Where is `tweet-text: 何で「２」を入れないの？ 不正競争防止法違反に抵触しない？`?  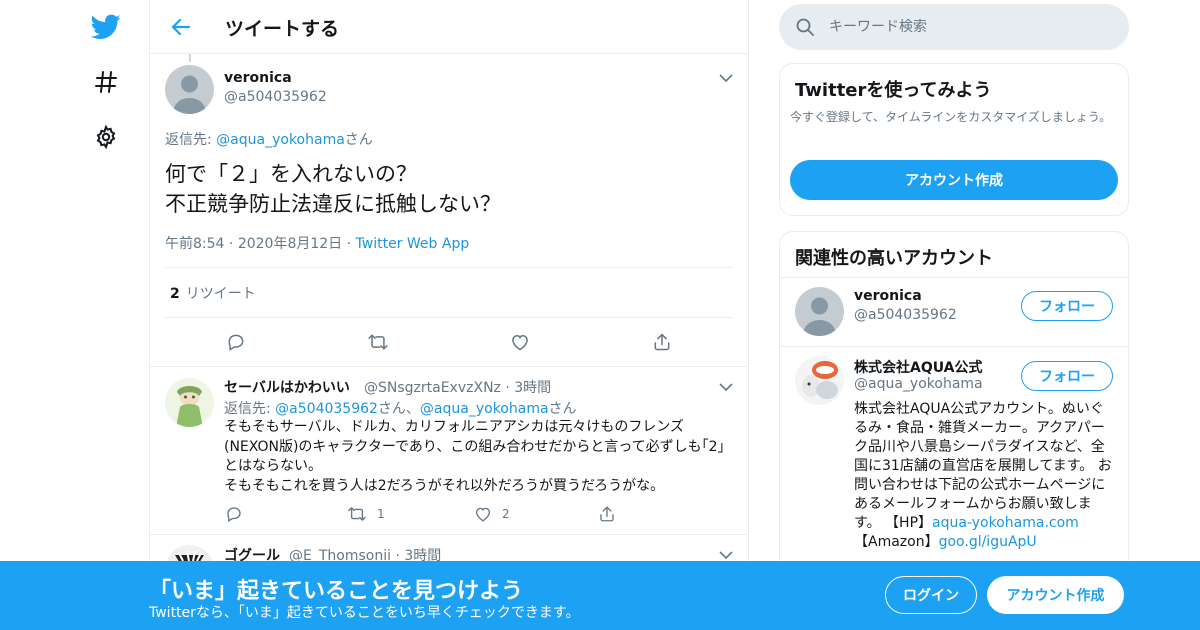 tweet-text: 何で「２」を入れないの？ 不正競争防止法違反に抵触しない？ is located at coordinates (333, 189).